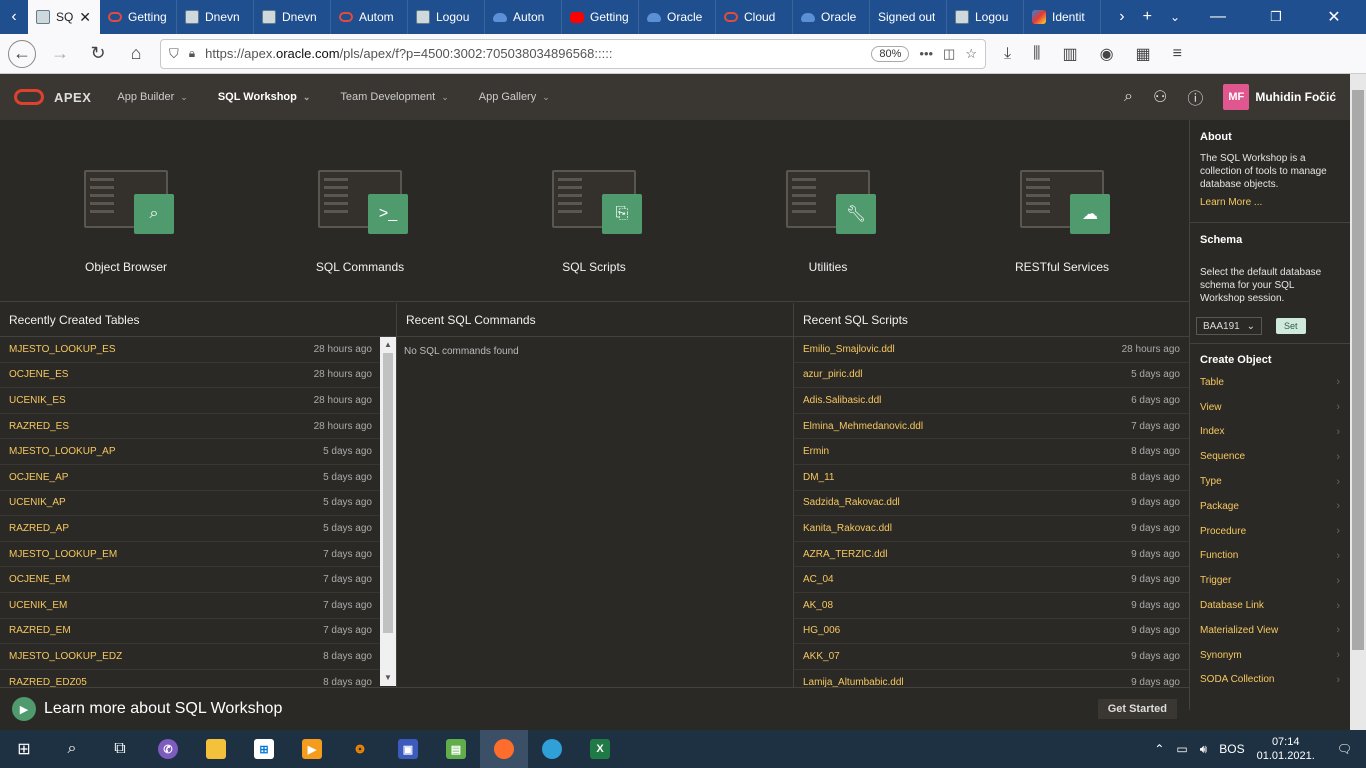  What do you see at coordinates (1270, 382) in the screenshot?
I see `create-object-item: Table ›` at bounding box center [1270, 382].